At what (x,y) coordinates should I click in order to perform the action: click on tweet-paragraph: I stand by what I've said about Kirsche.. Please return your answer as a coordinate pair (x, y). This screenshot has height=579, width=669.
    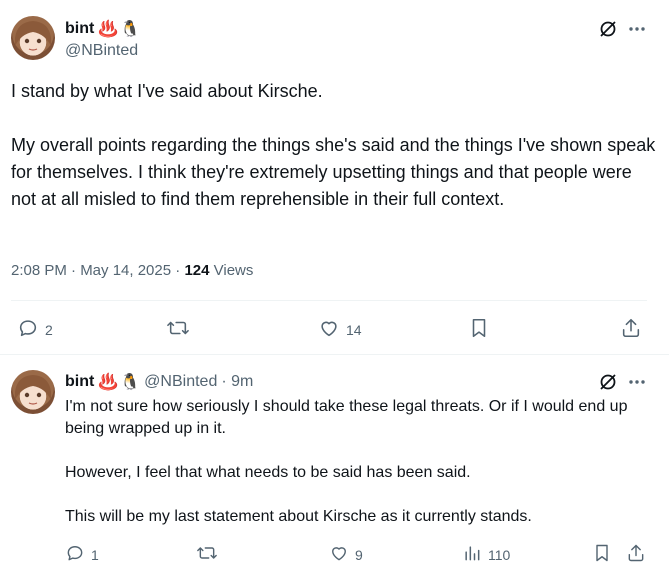
    Looking at the image, I should click on (167, 91).